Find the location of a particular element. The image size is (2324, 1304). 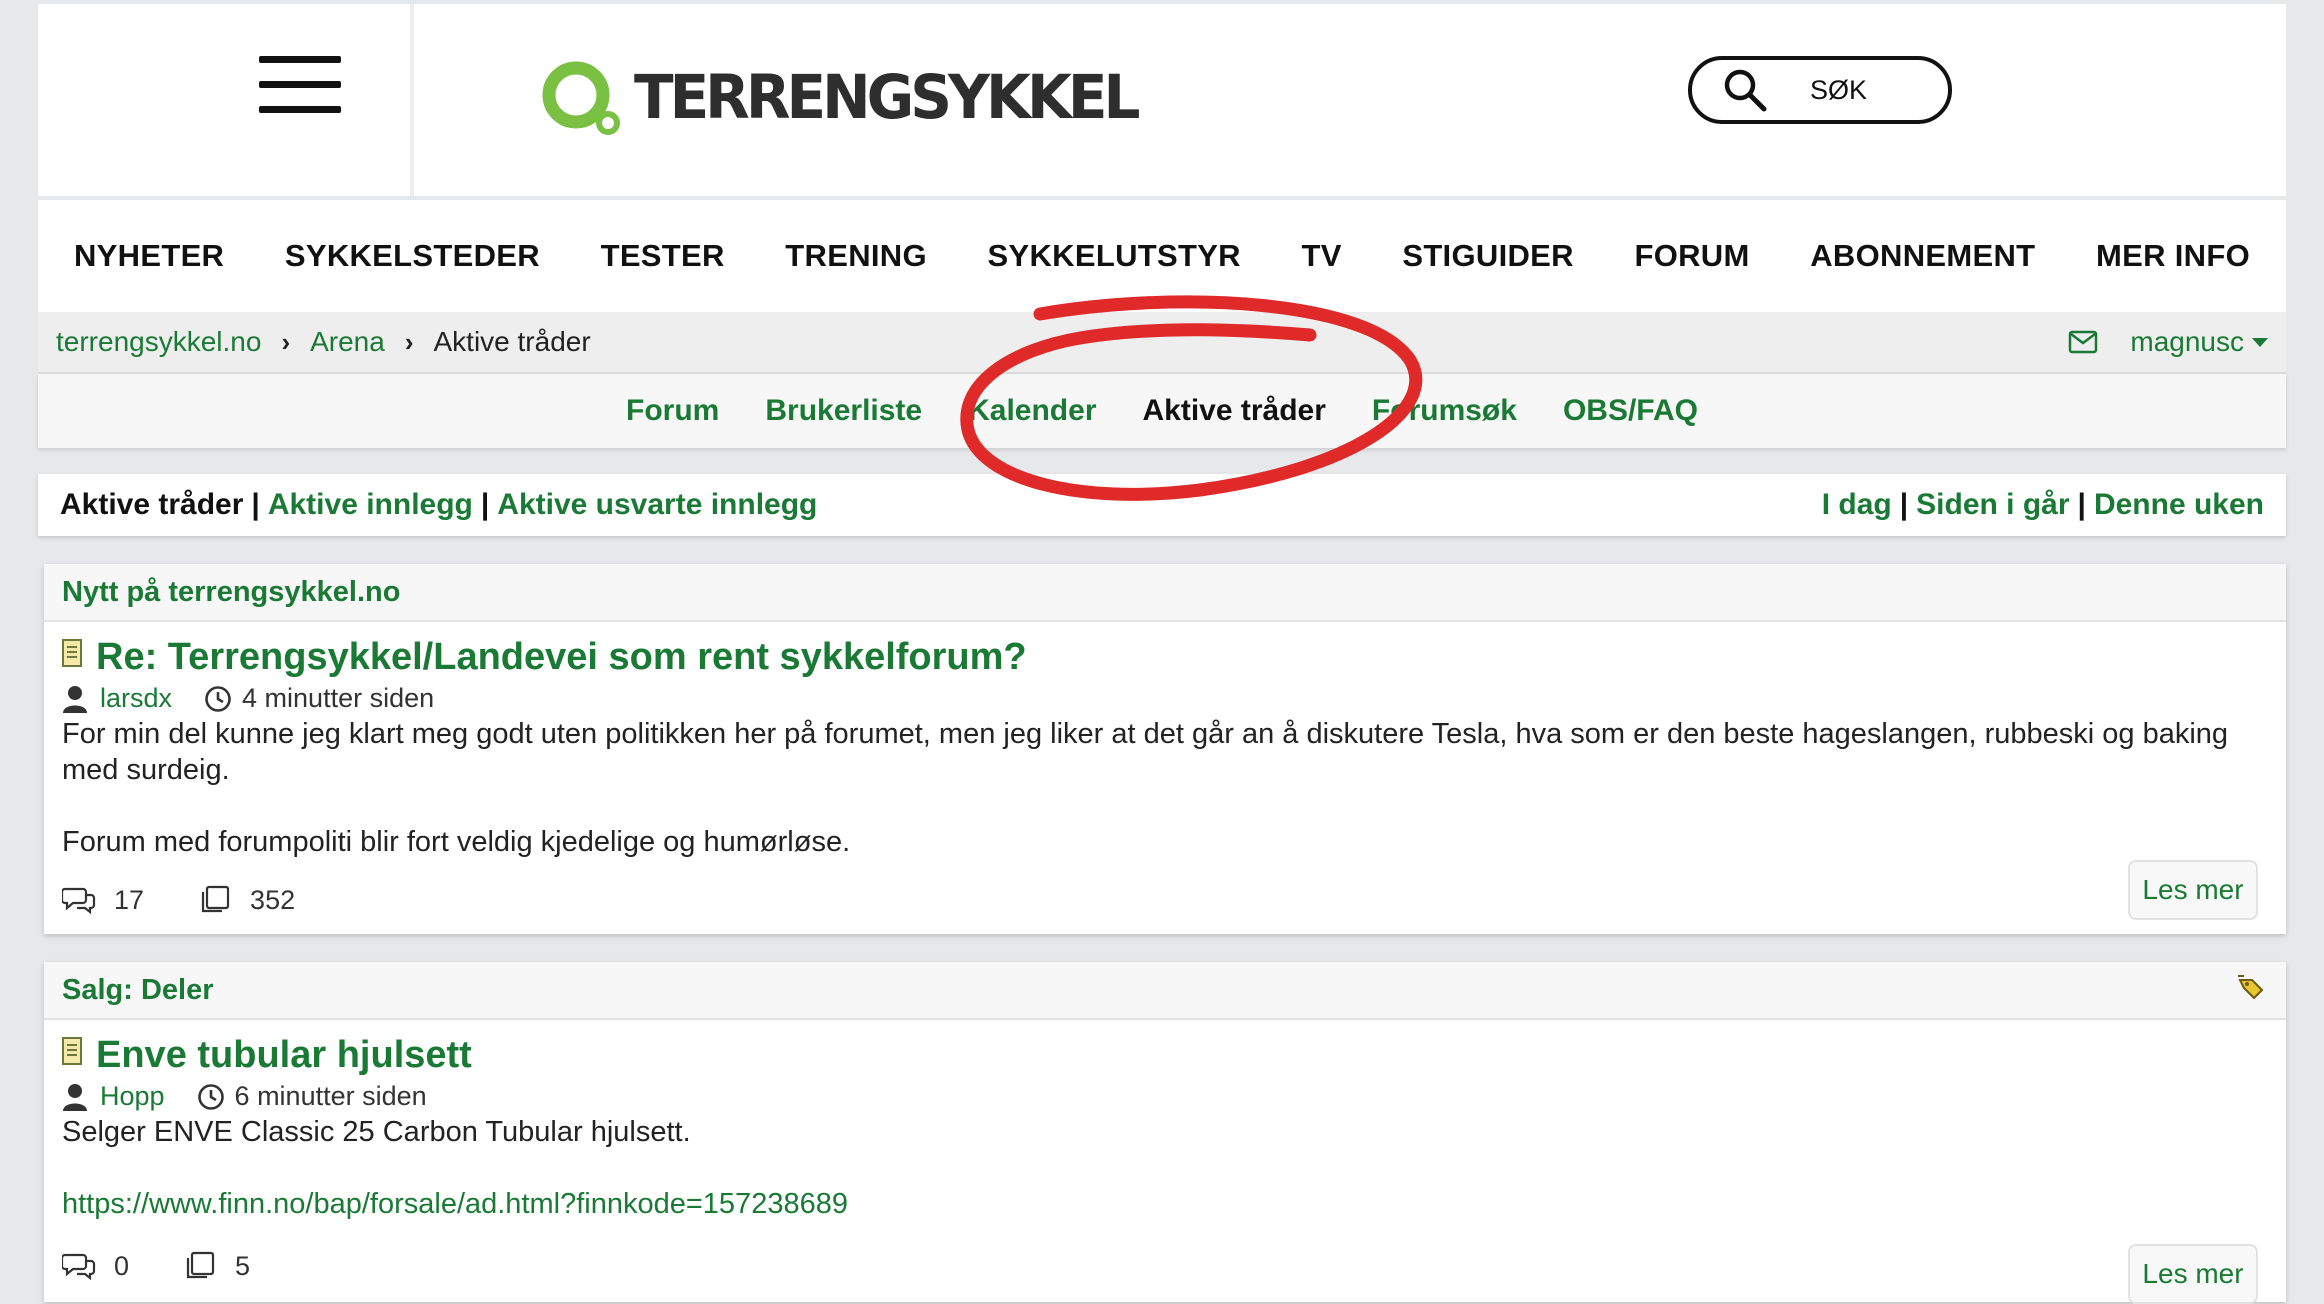

nav-nyheter: NYHETER is located at coordinates (149, 256).